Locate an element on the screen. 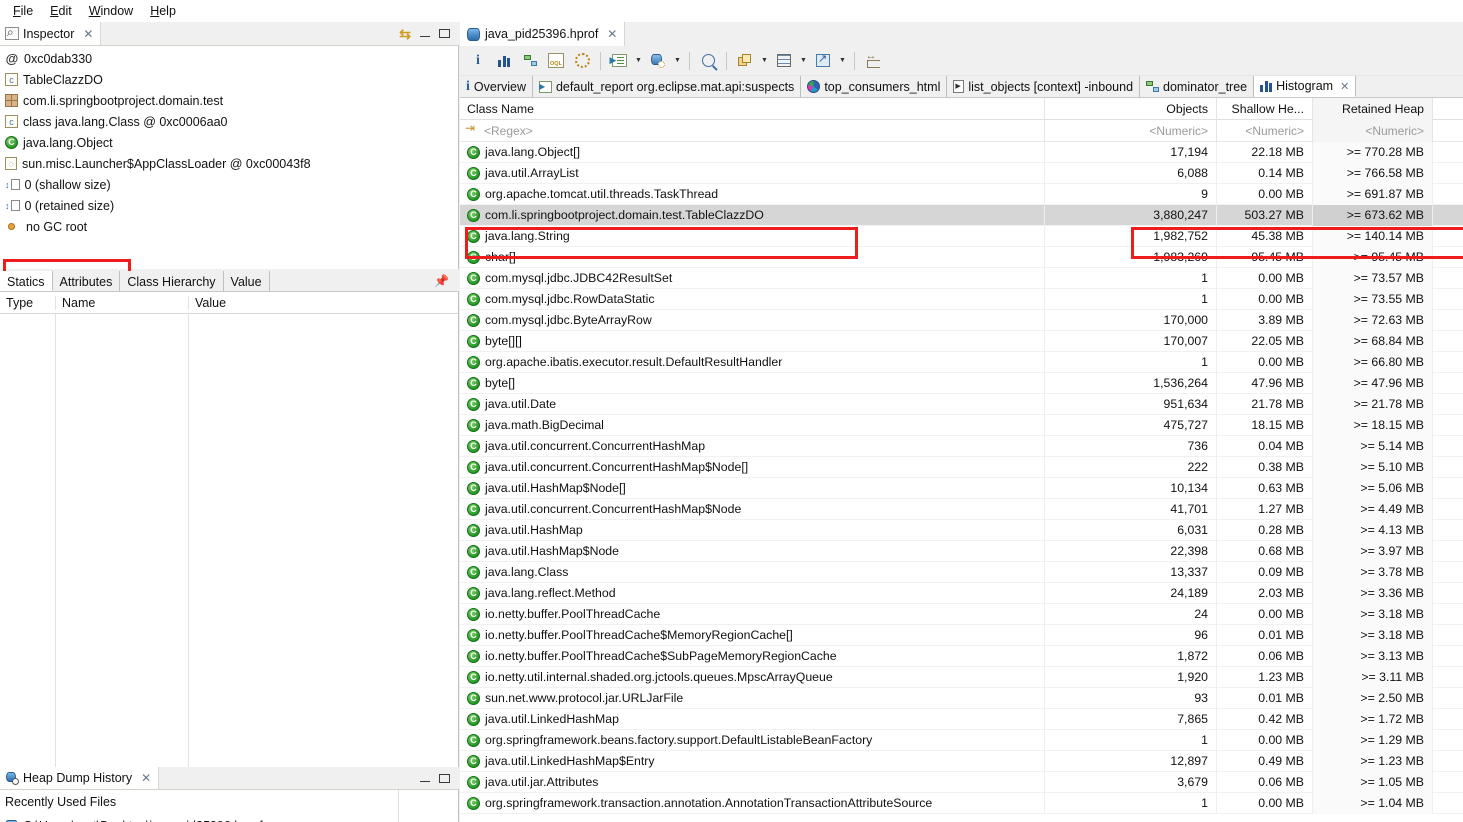 Image resolution: width=1463 pixels, height=822 pixels. tab-heap-dump-editor: java_pid25396.hprof ✕ is located at coordinates (543, 34).